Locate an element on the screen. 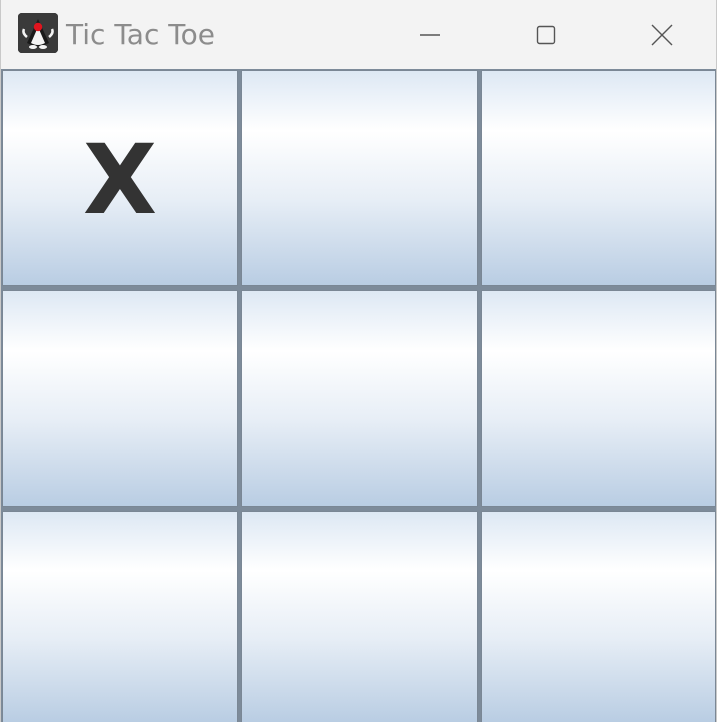  close-icon is located at coordinates (662, 35).